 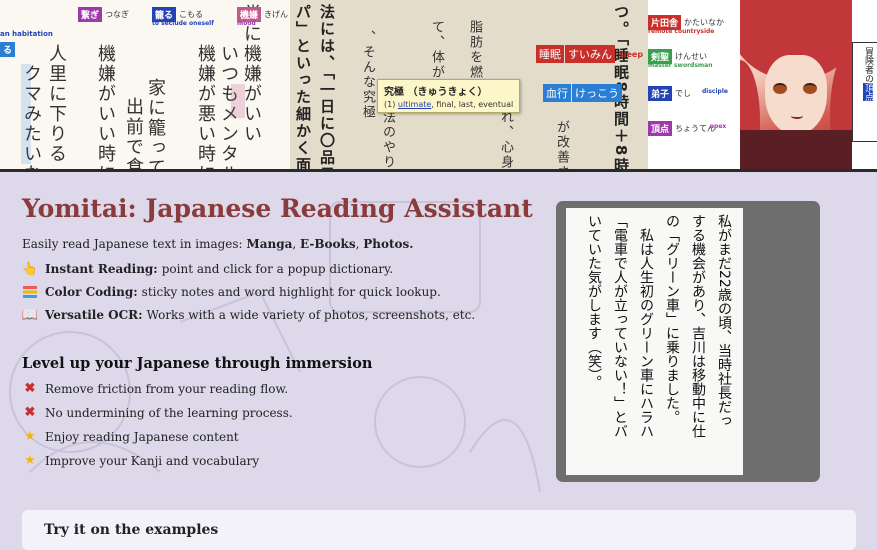 I want to click on sticky-note: 機嫌 きげん mood, so click(x=262, y=17).